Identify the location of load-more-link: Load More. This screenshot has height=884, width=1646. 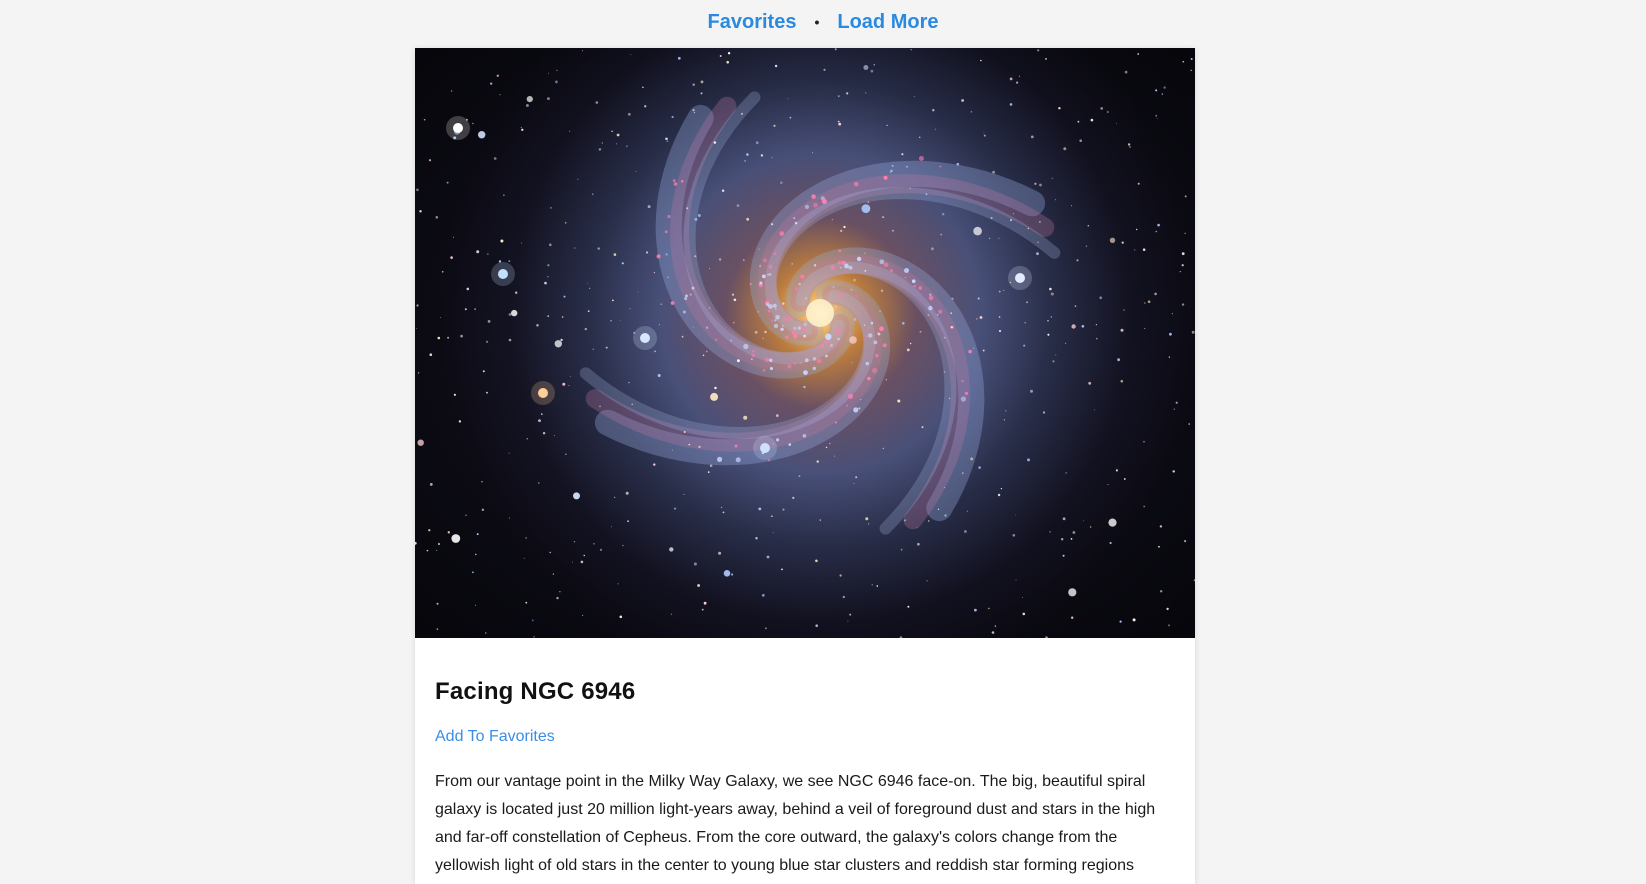
(887, 22).